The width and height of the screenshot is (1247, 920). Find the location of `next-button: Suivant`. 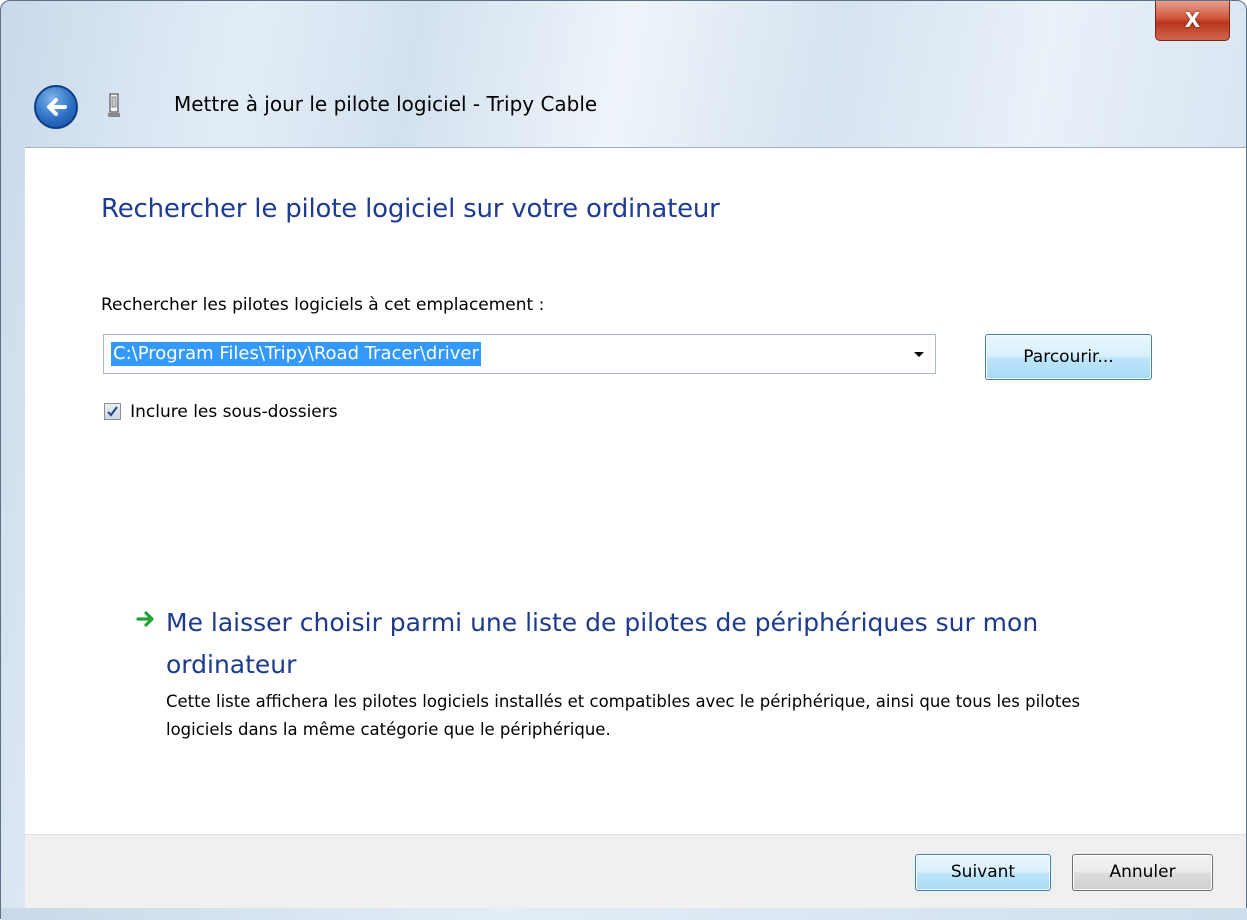

next-button: Suivant is located at coordinates (983, 872).